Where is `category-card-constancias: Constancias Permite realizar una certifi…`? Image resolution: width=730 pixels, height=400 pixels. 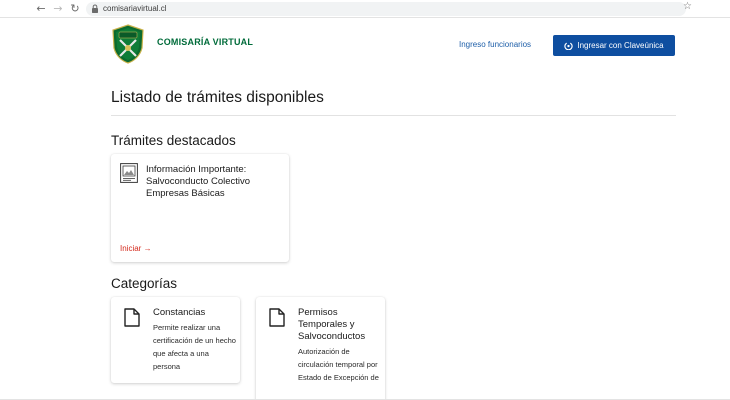 category-card-constancias: Constancias Permite realizar una certifi… is located at coordinates (175, 340).